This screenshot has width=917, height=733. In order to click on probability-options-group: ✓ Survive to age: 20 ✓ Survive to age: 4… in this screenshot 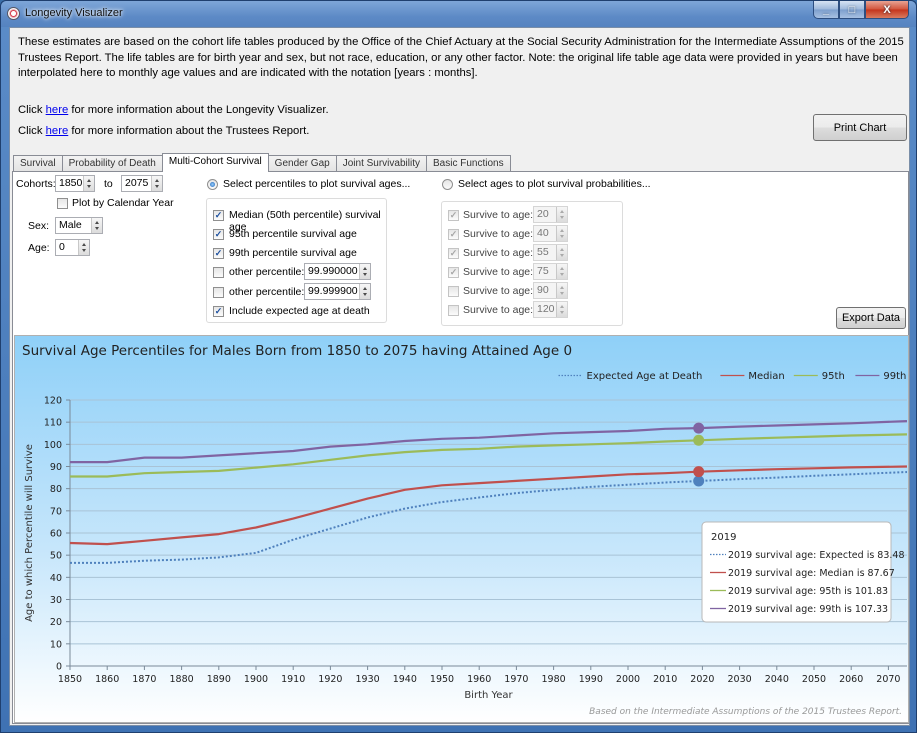, I will do `click(532, 263)`.